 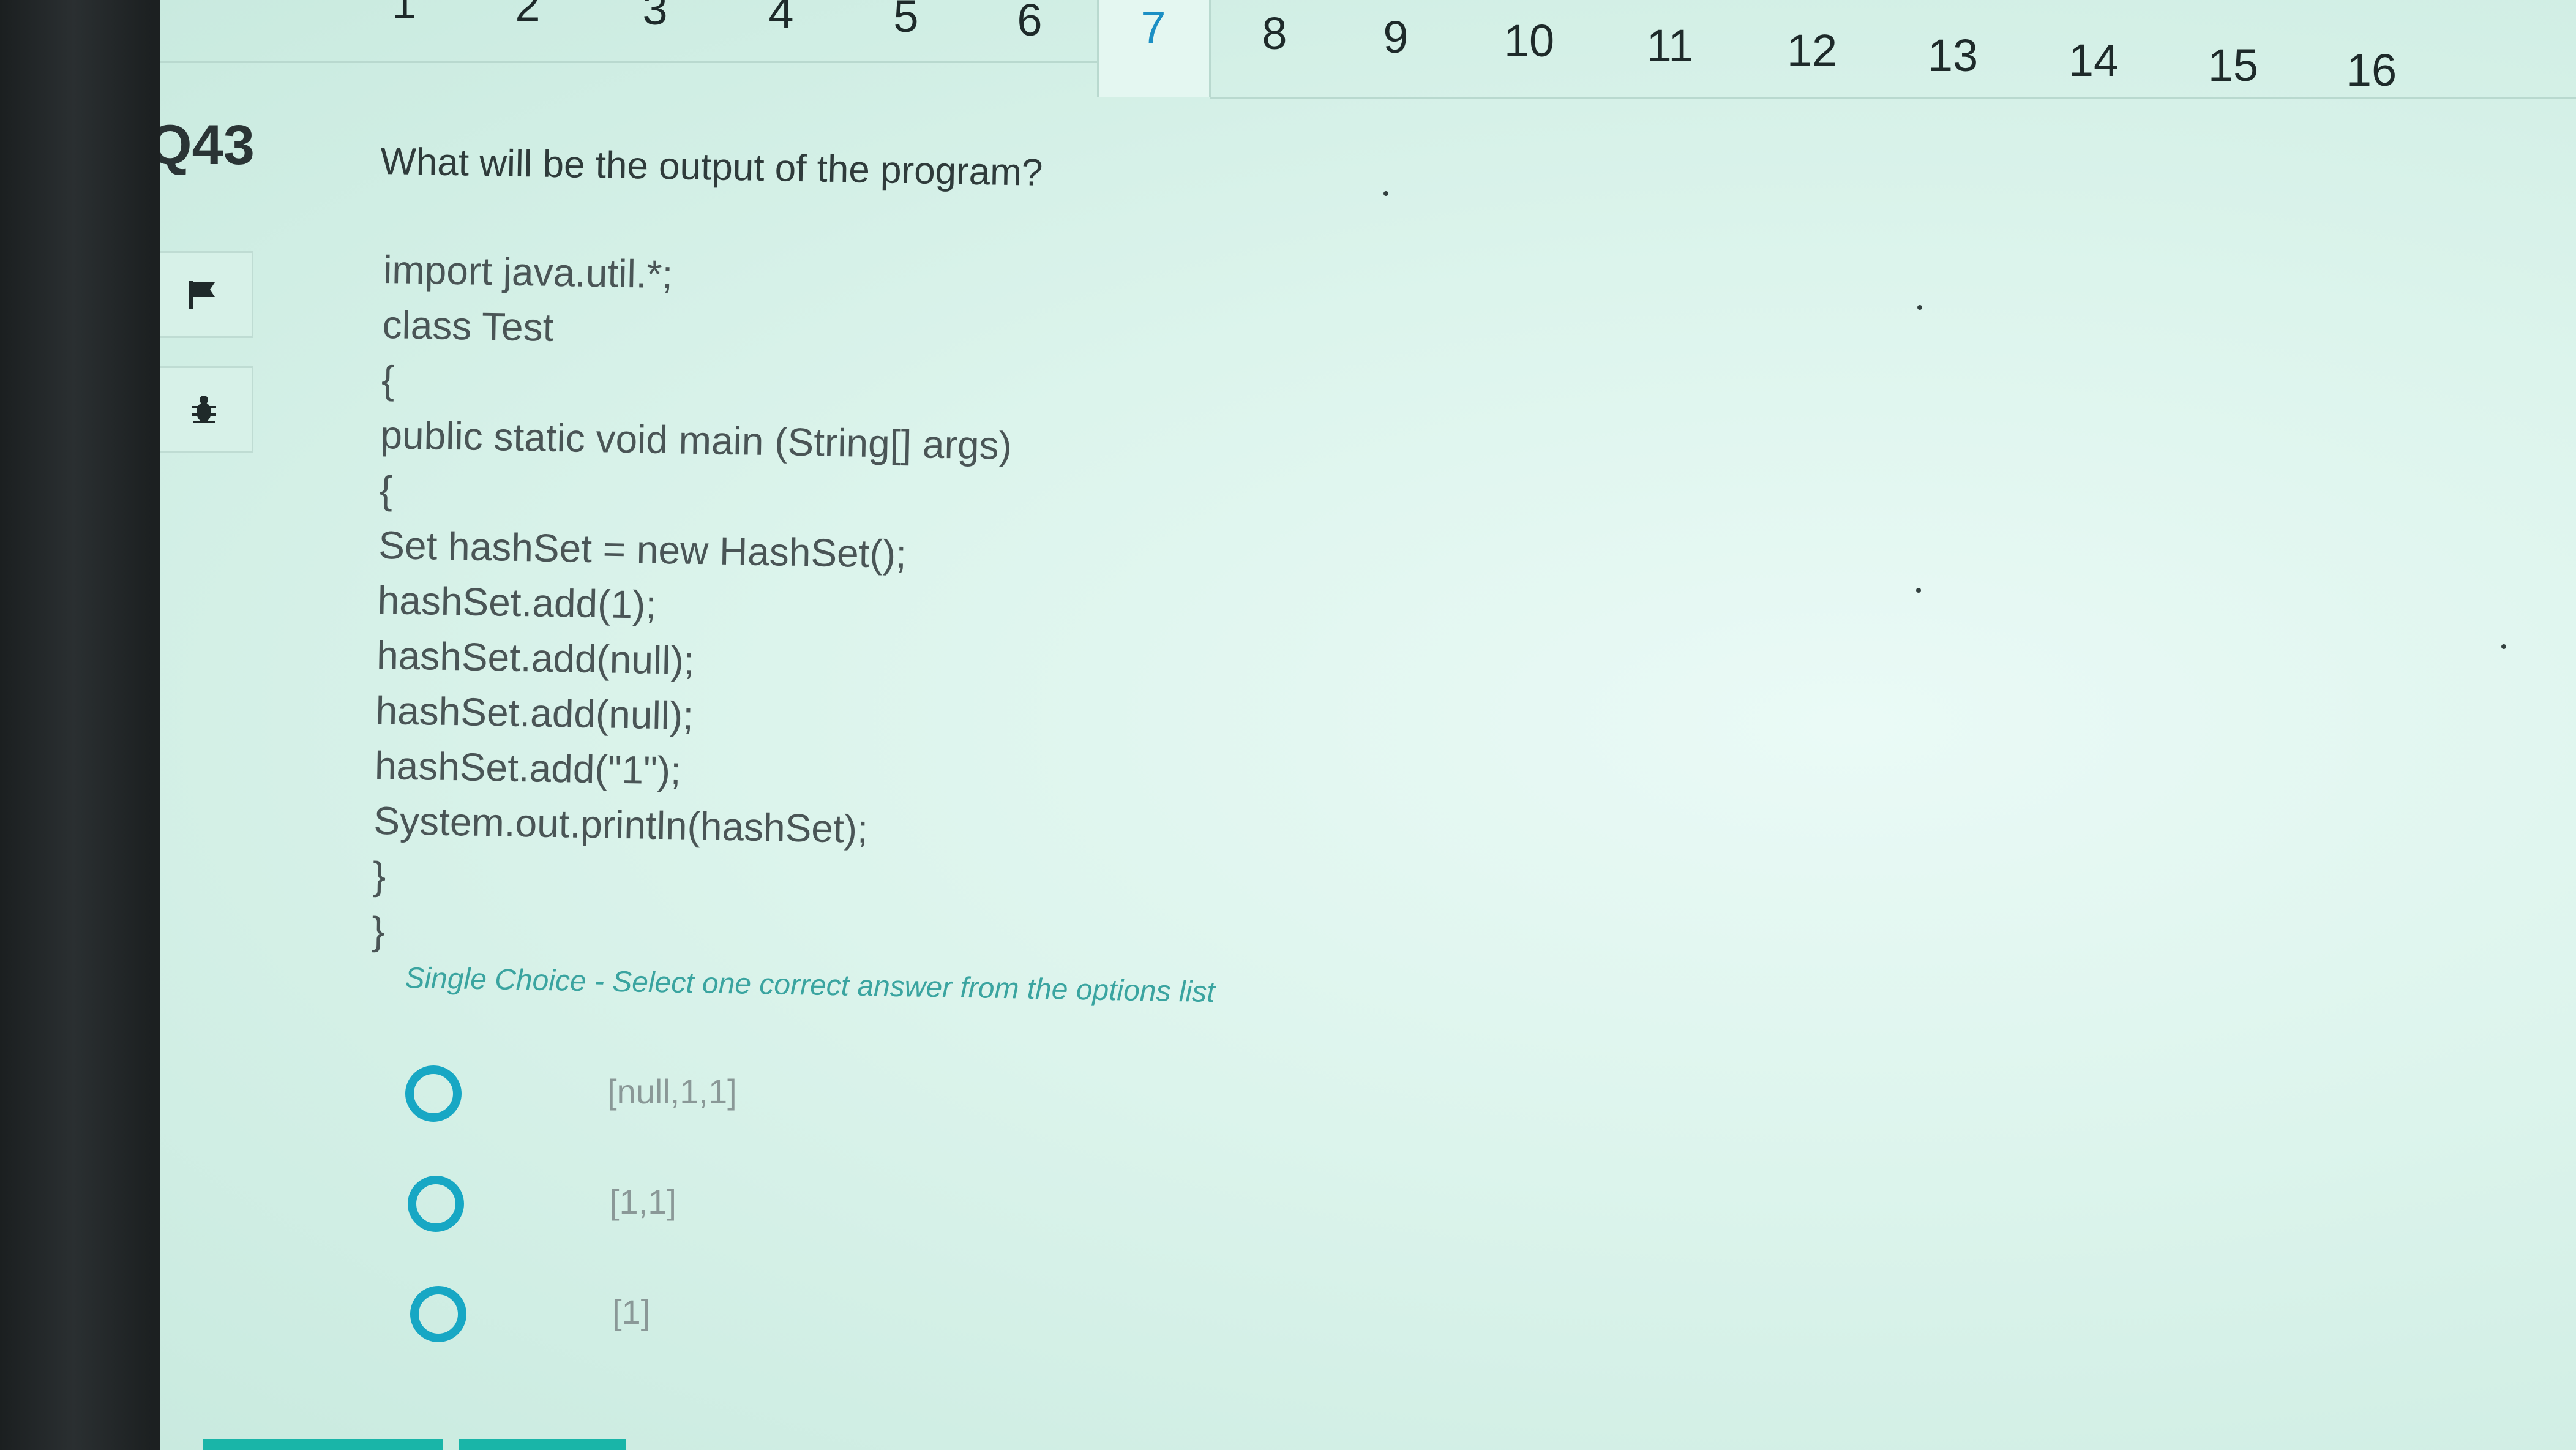 I want to click on code-line: System.out.println(hashSet);, so click(x=621, y=824).